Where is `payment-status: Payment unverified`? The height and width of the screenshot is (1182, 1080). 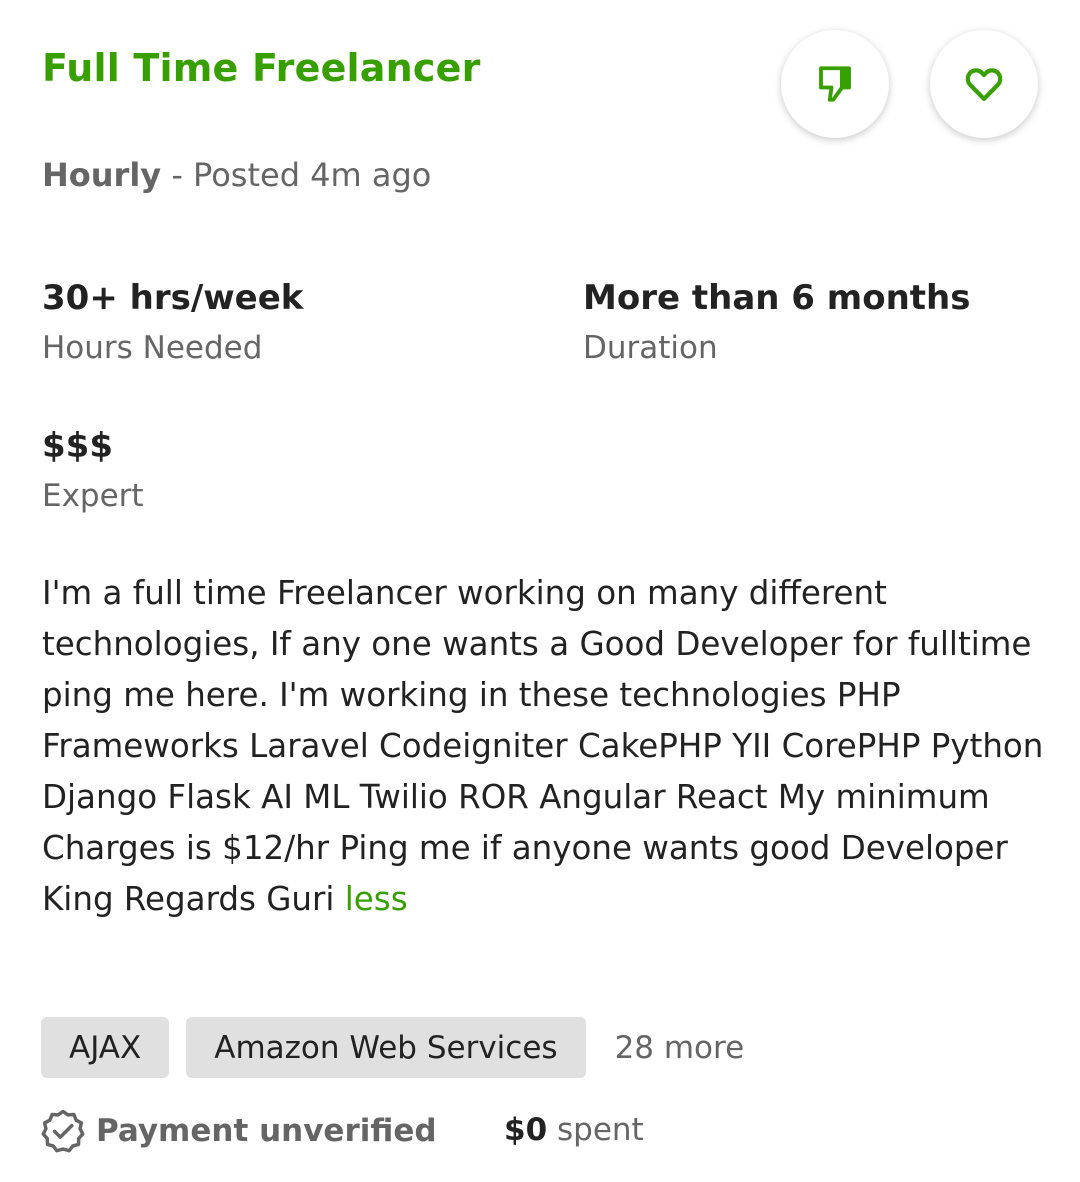
payment-status: Payment unverified is located at coordinates (238, 1131).